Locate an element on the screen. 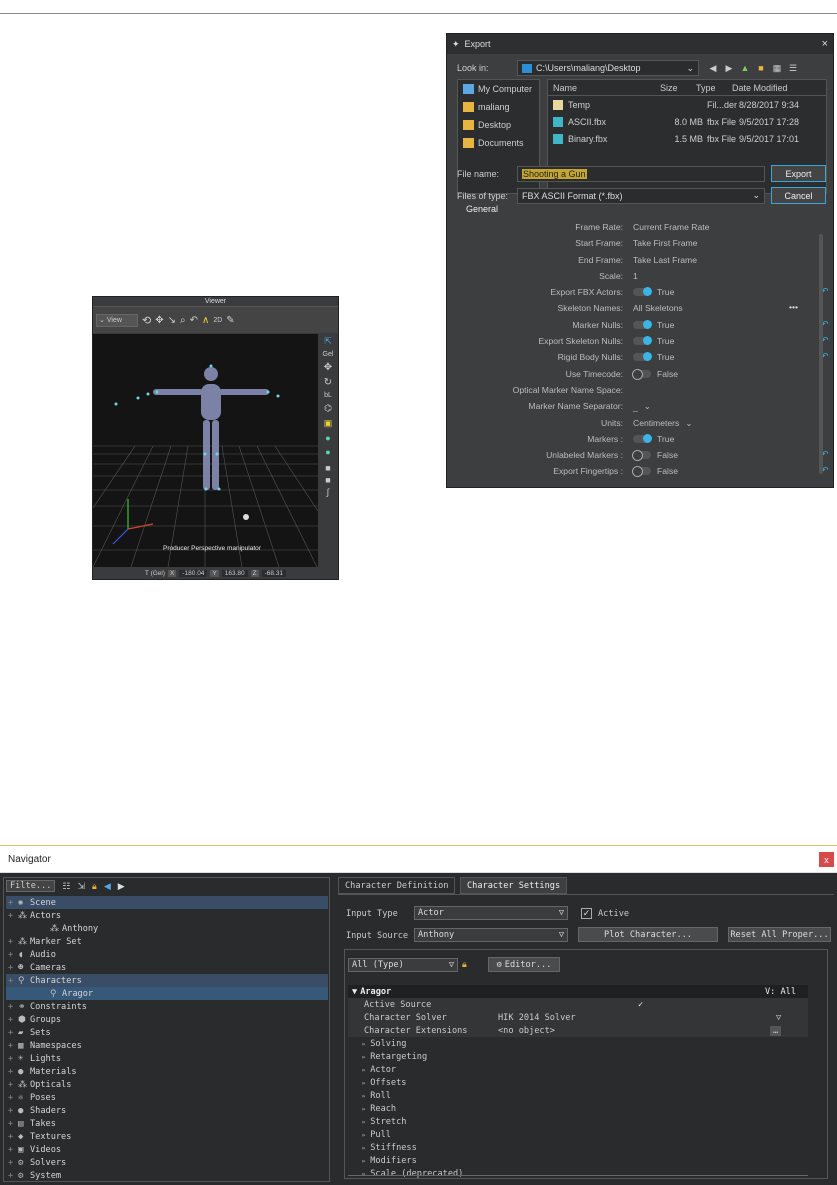 The width and height of the screenshot is (837, 1185). tree-item: + ⁂ Actors is located at coordinates (167, 915).